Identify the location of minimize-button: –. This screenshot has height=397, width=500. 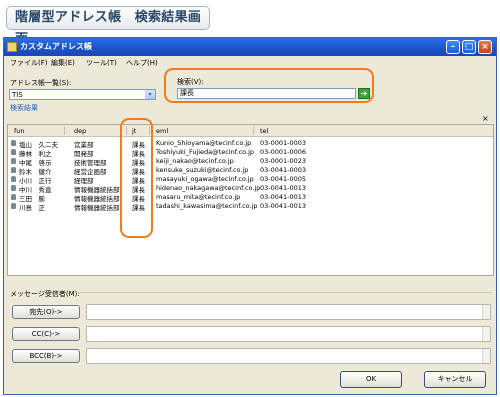
(453, 47).